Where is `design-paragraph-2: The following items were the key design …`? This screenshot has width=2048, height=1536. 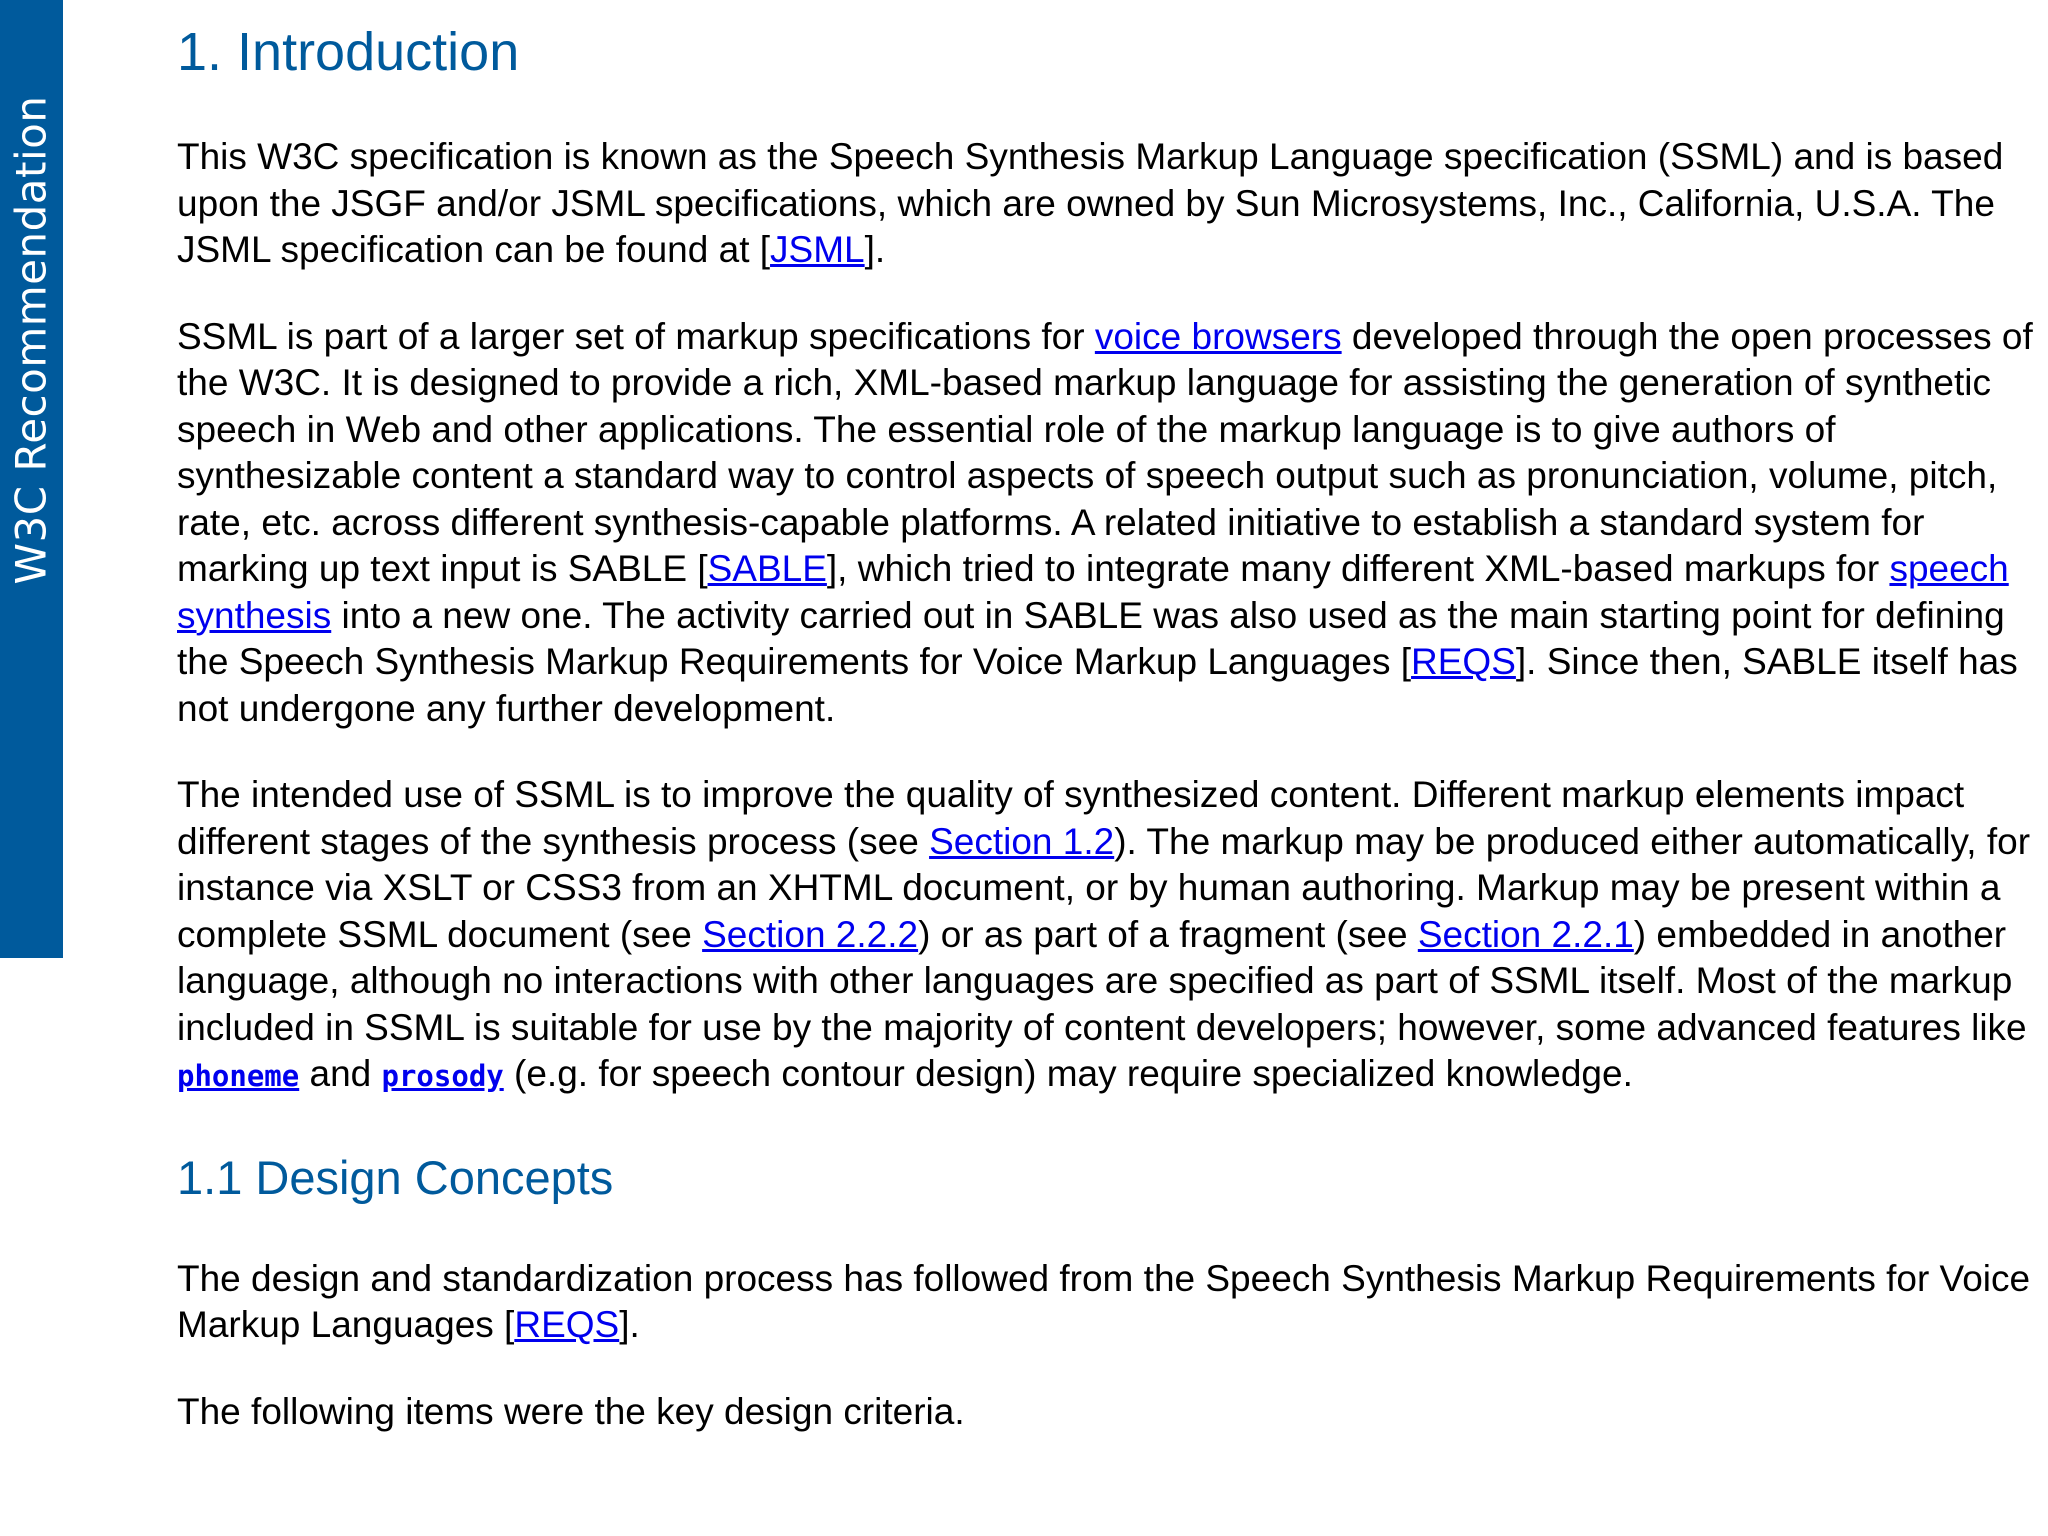 design-paragraph-2: The following items were the key design … is located at coordinates (571, 1411).